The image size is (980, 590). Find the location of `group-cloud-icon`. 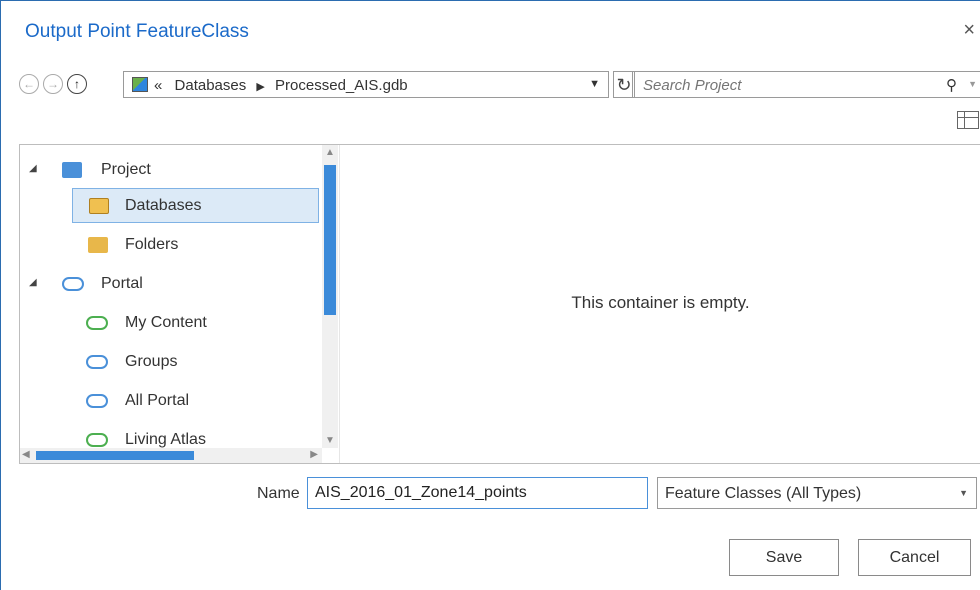

group-cloud-icon is located at coordinates (97, 362).